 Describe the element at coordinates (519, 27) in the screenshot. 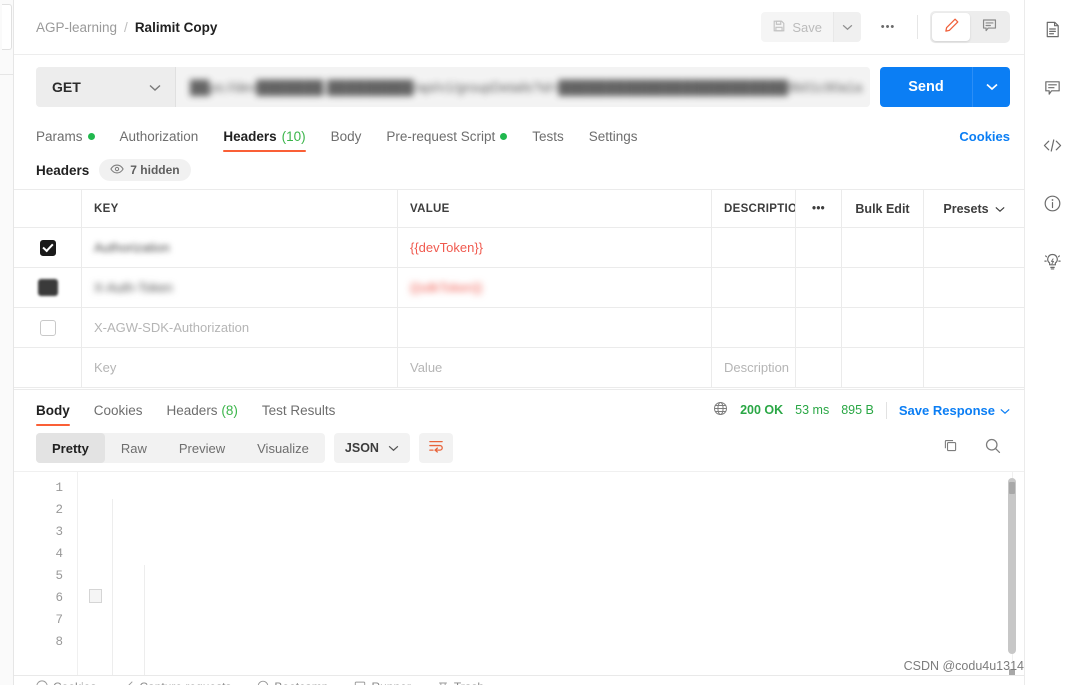

I see `request-topbar: AGP-learning / Ralimit Copy Save •••` at that location.